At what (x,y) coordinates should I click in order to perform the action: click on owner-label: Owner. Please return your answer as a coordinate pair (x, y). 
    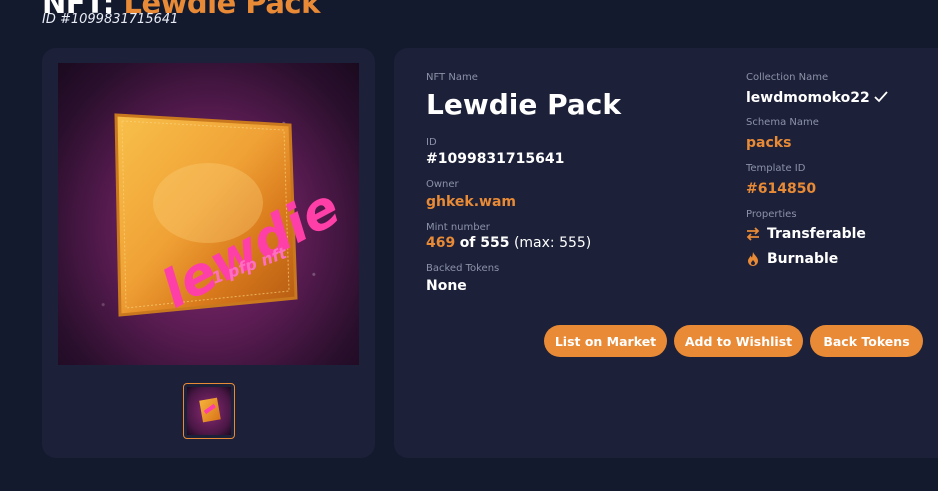
    Looking at the image, I should click on (442, 184).